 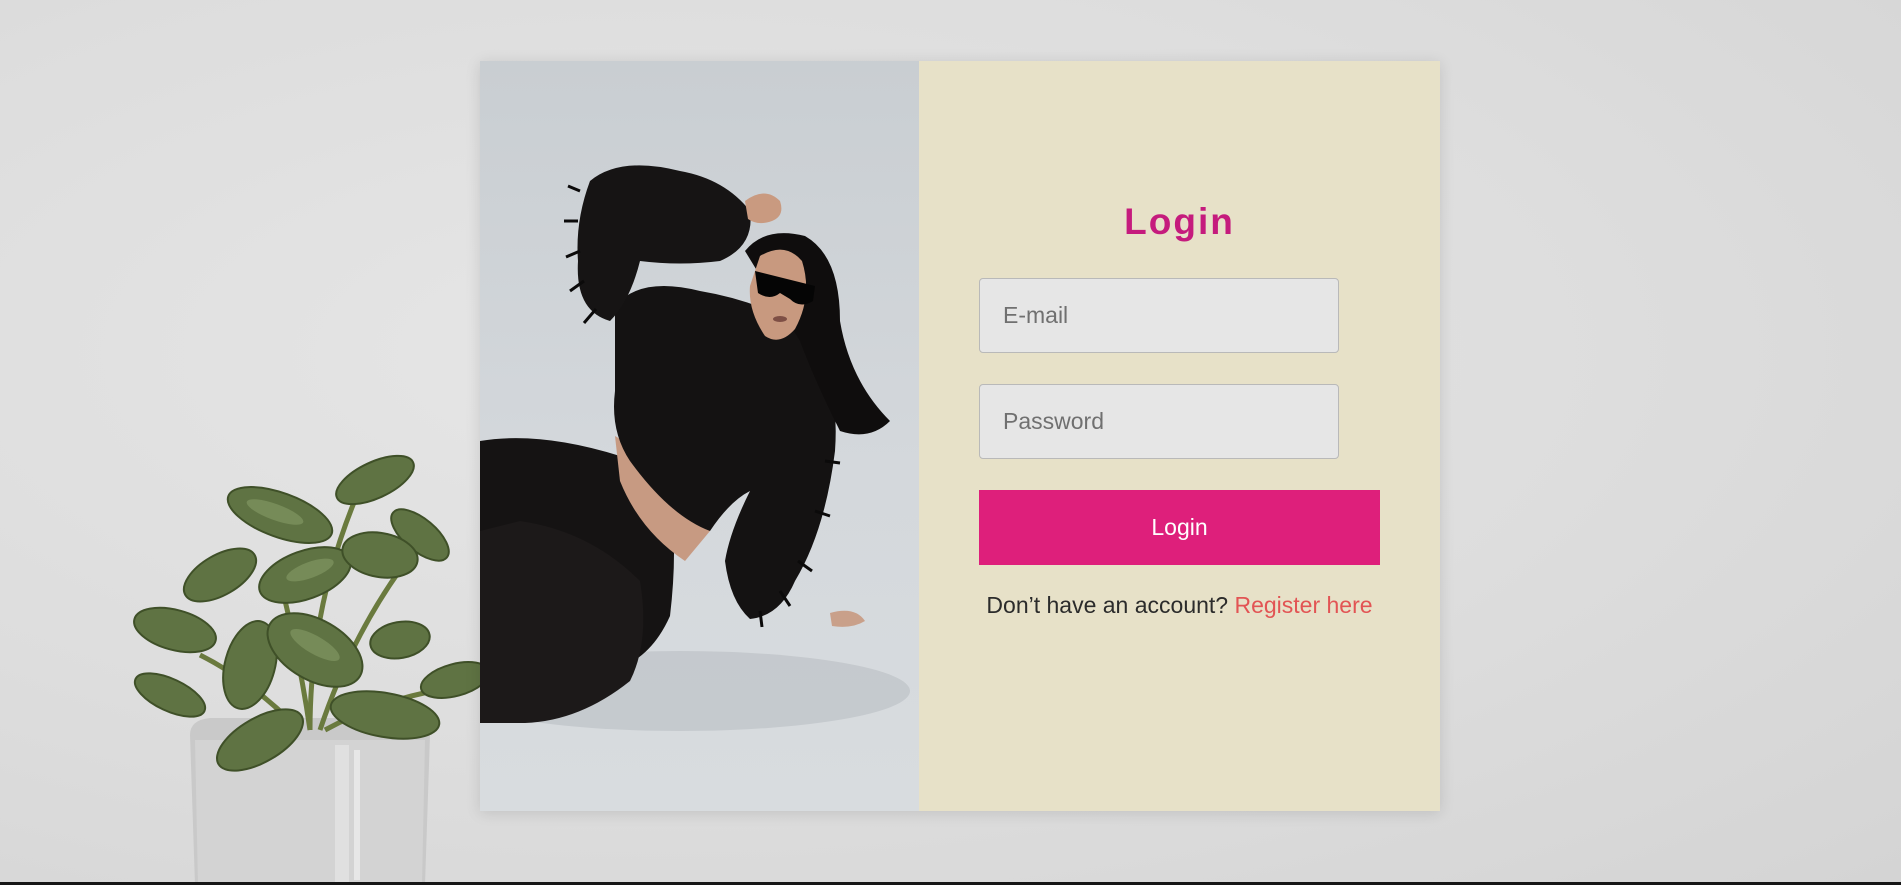 I want to click on register-link: Register here, so click(x=1303, y=605).